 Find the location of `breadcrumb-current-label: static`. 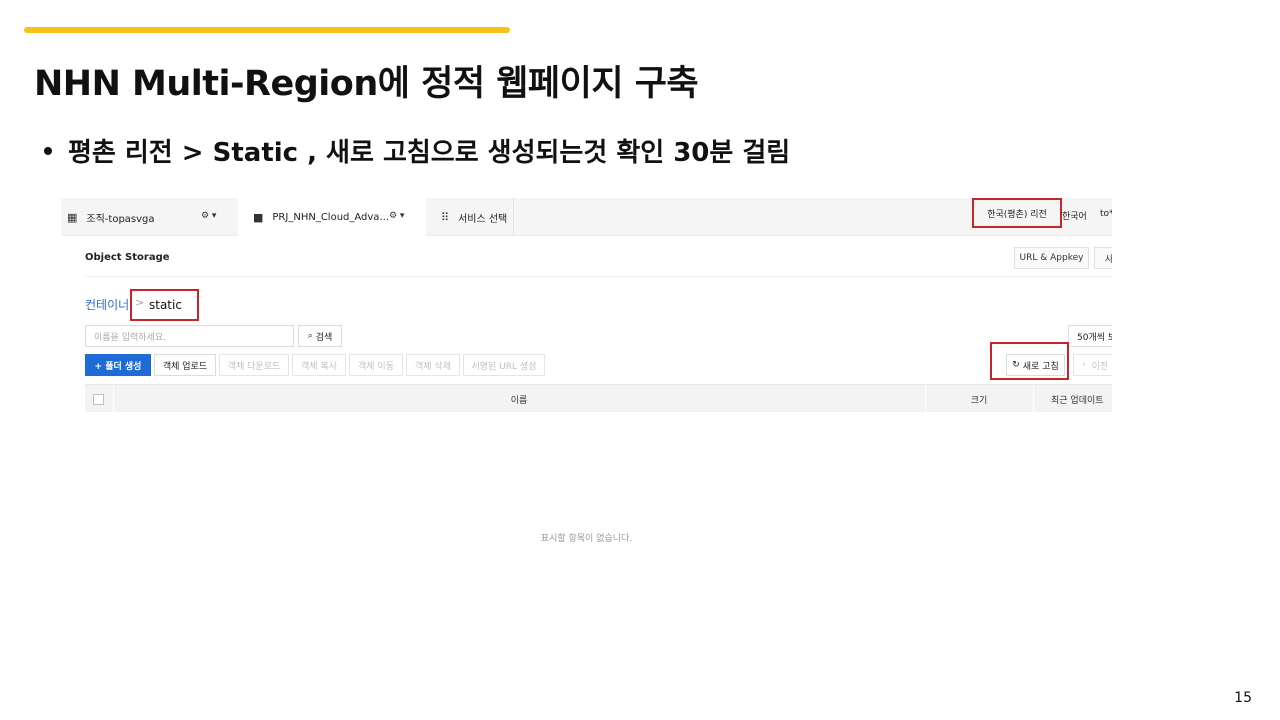

breadcrumb-current-label: static is located at coordinates (165, 305).